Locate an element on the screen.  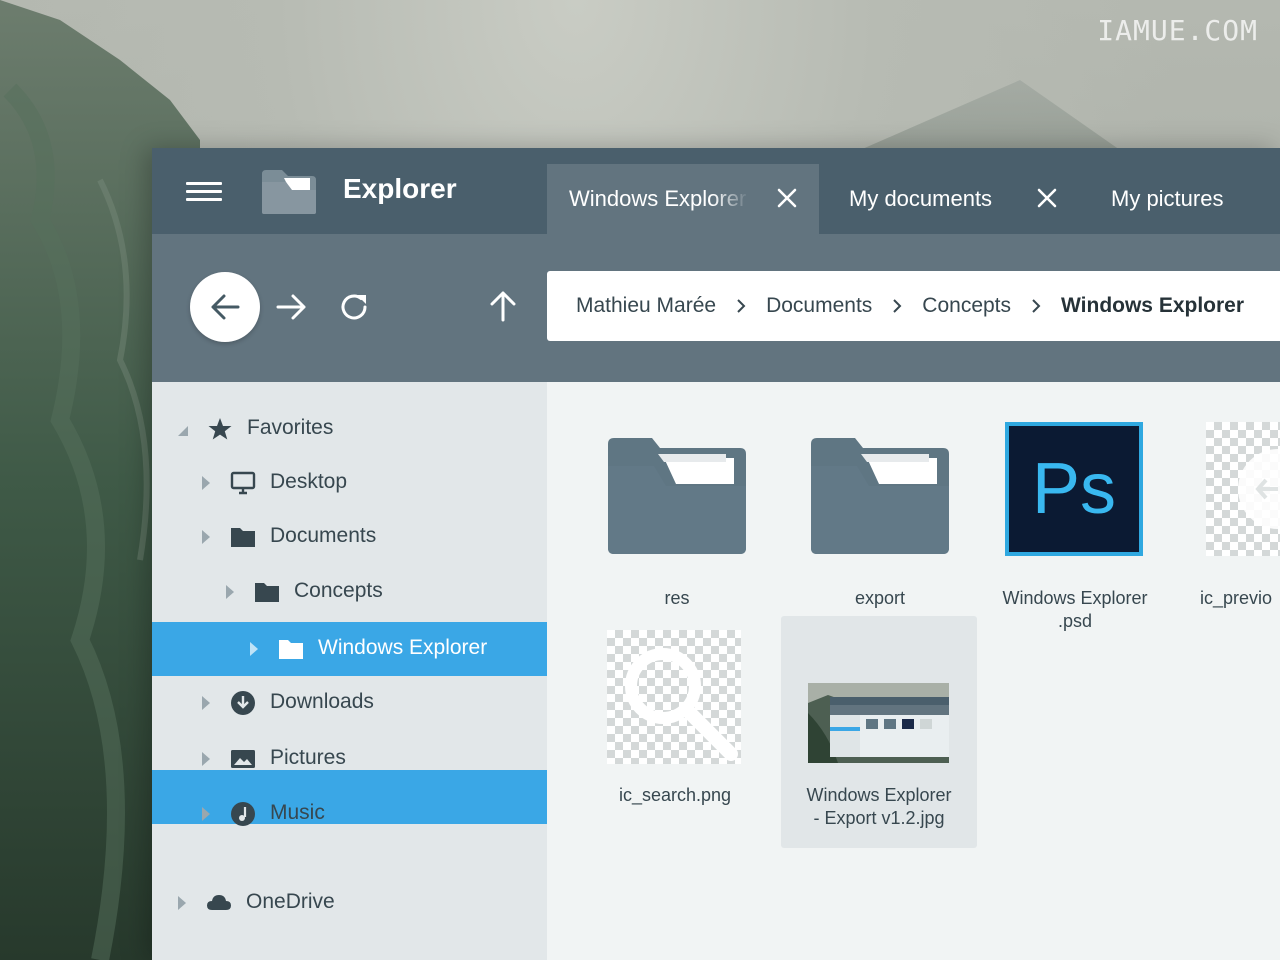
file-item-psd: Ps Windows Explorer .psd is located at coordinates (1075, 526).